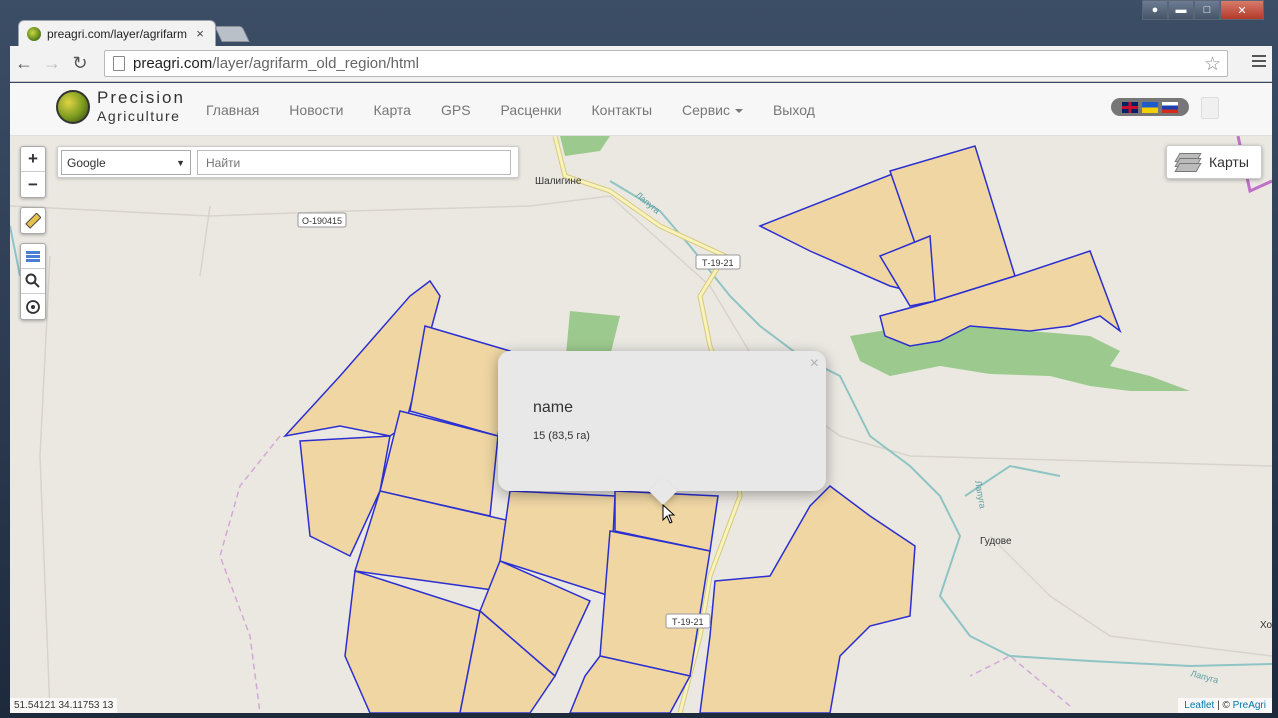 The height and width of the screenshot is (718, 1278). I want to click on geocoder: Google ▼, so click(288, 162).